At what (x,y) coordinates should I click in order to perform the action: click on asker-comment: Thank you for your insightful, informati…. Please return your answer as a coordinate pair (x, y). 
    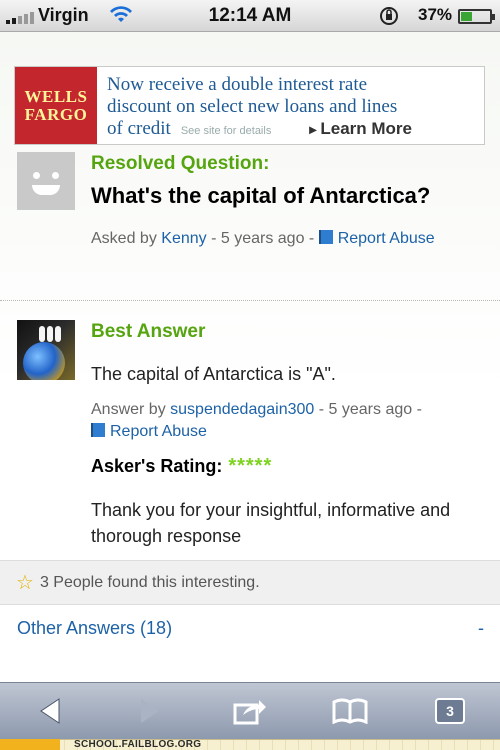
    Looking at the image, I should click on (271, 523).